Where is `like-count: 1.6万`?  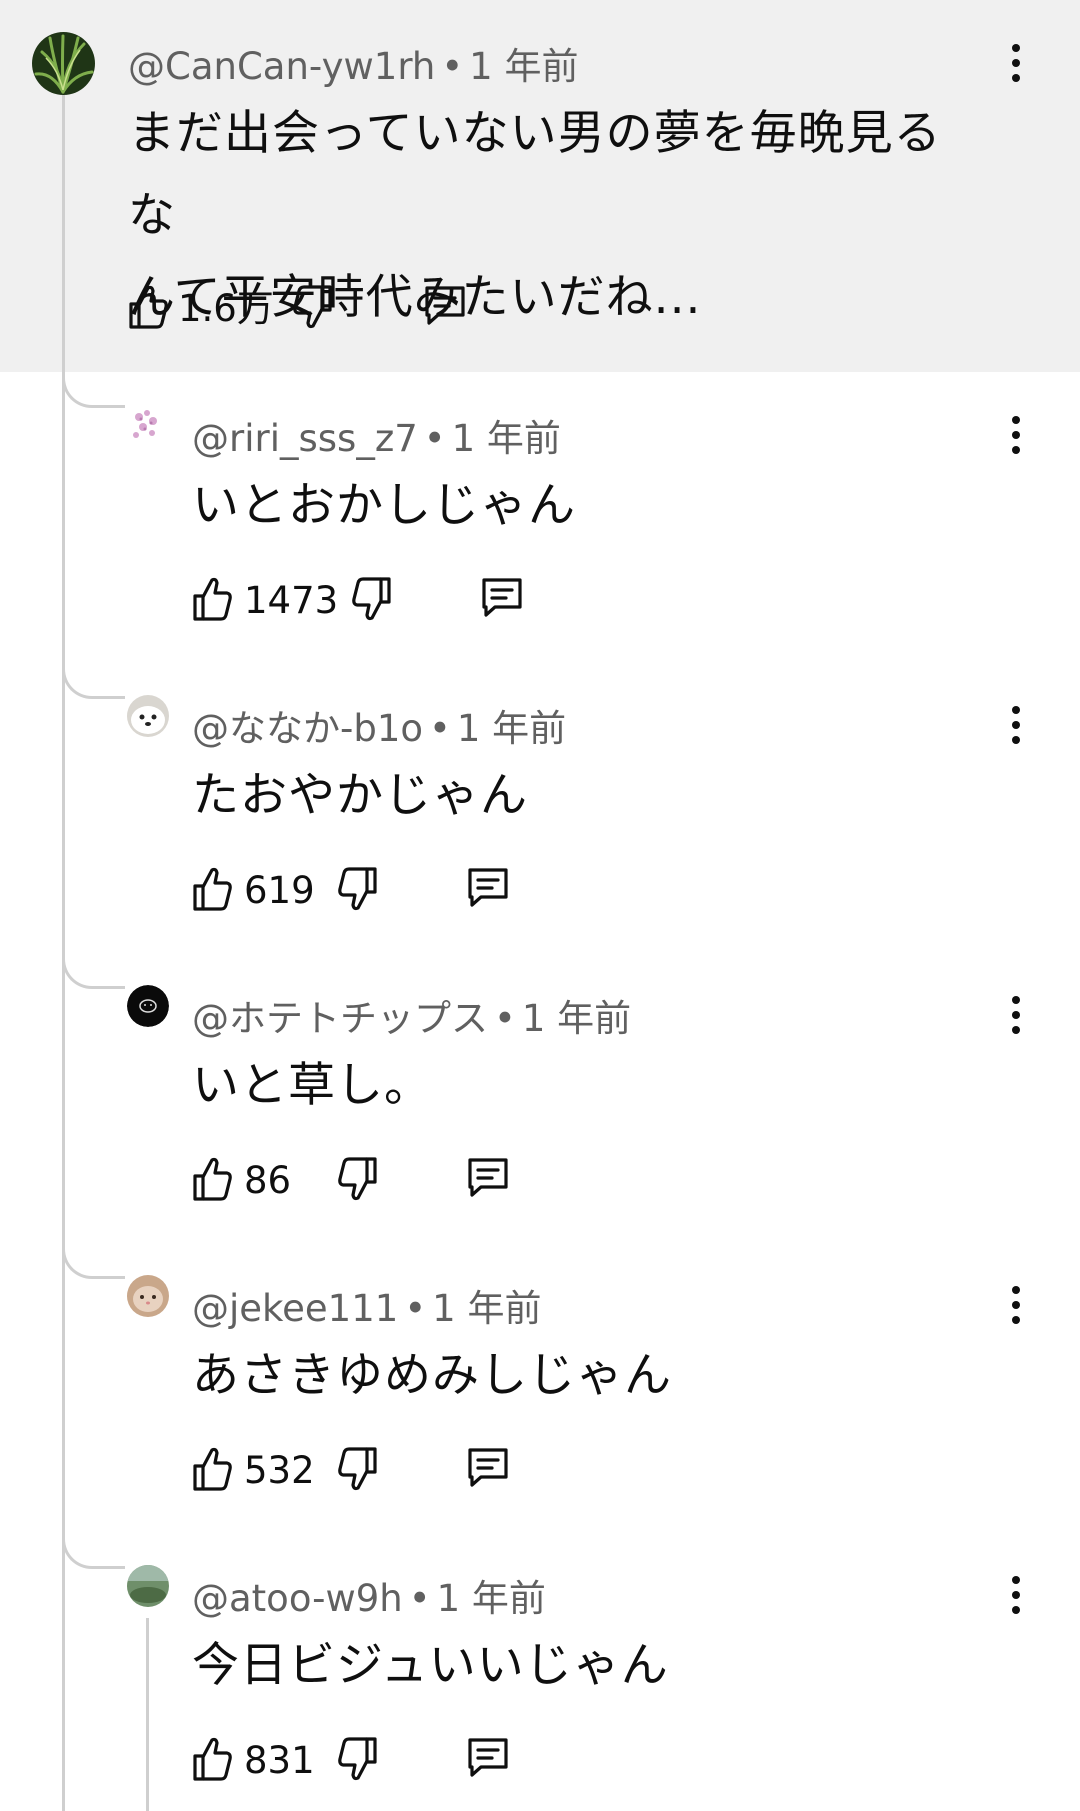 like-count: 1.6万 is located at coordinates (226, 308).